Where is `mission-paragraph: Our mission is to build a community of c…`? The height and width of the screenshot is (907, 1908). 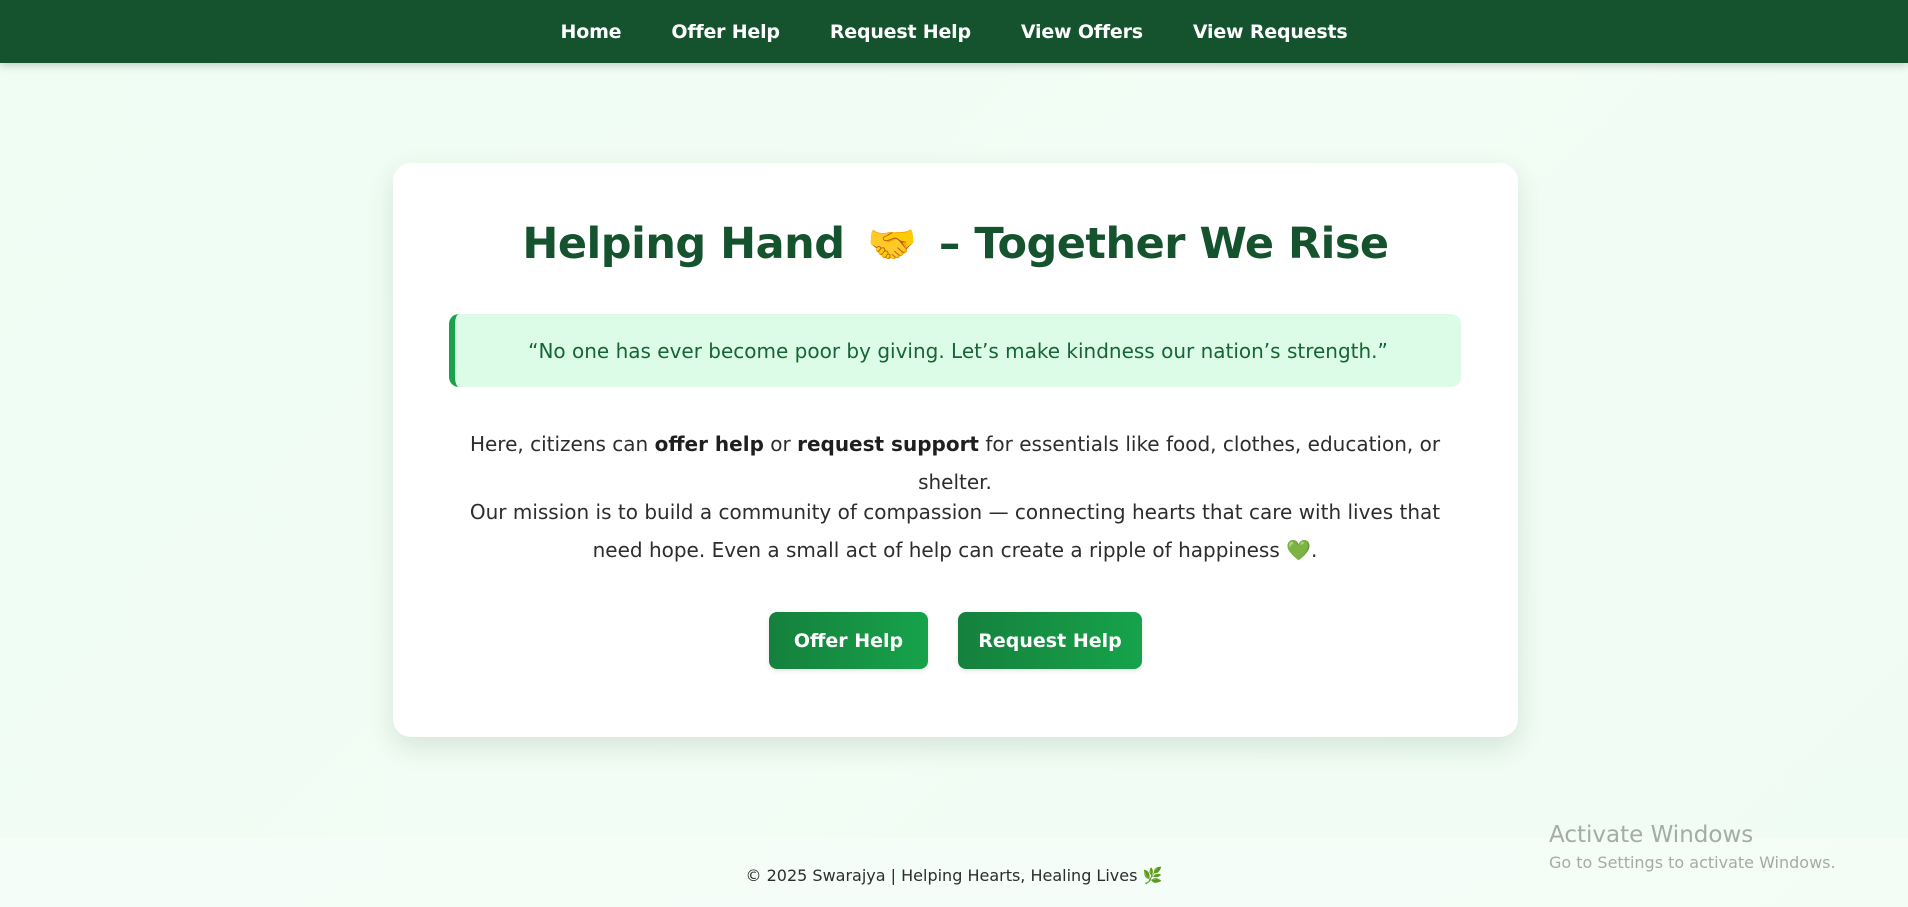
mission-paragraph: Our mission is to build a community of c… is located at coordinates (955, 531).